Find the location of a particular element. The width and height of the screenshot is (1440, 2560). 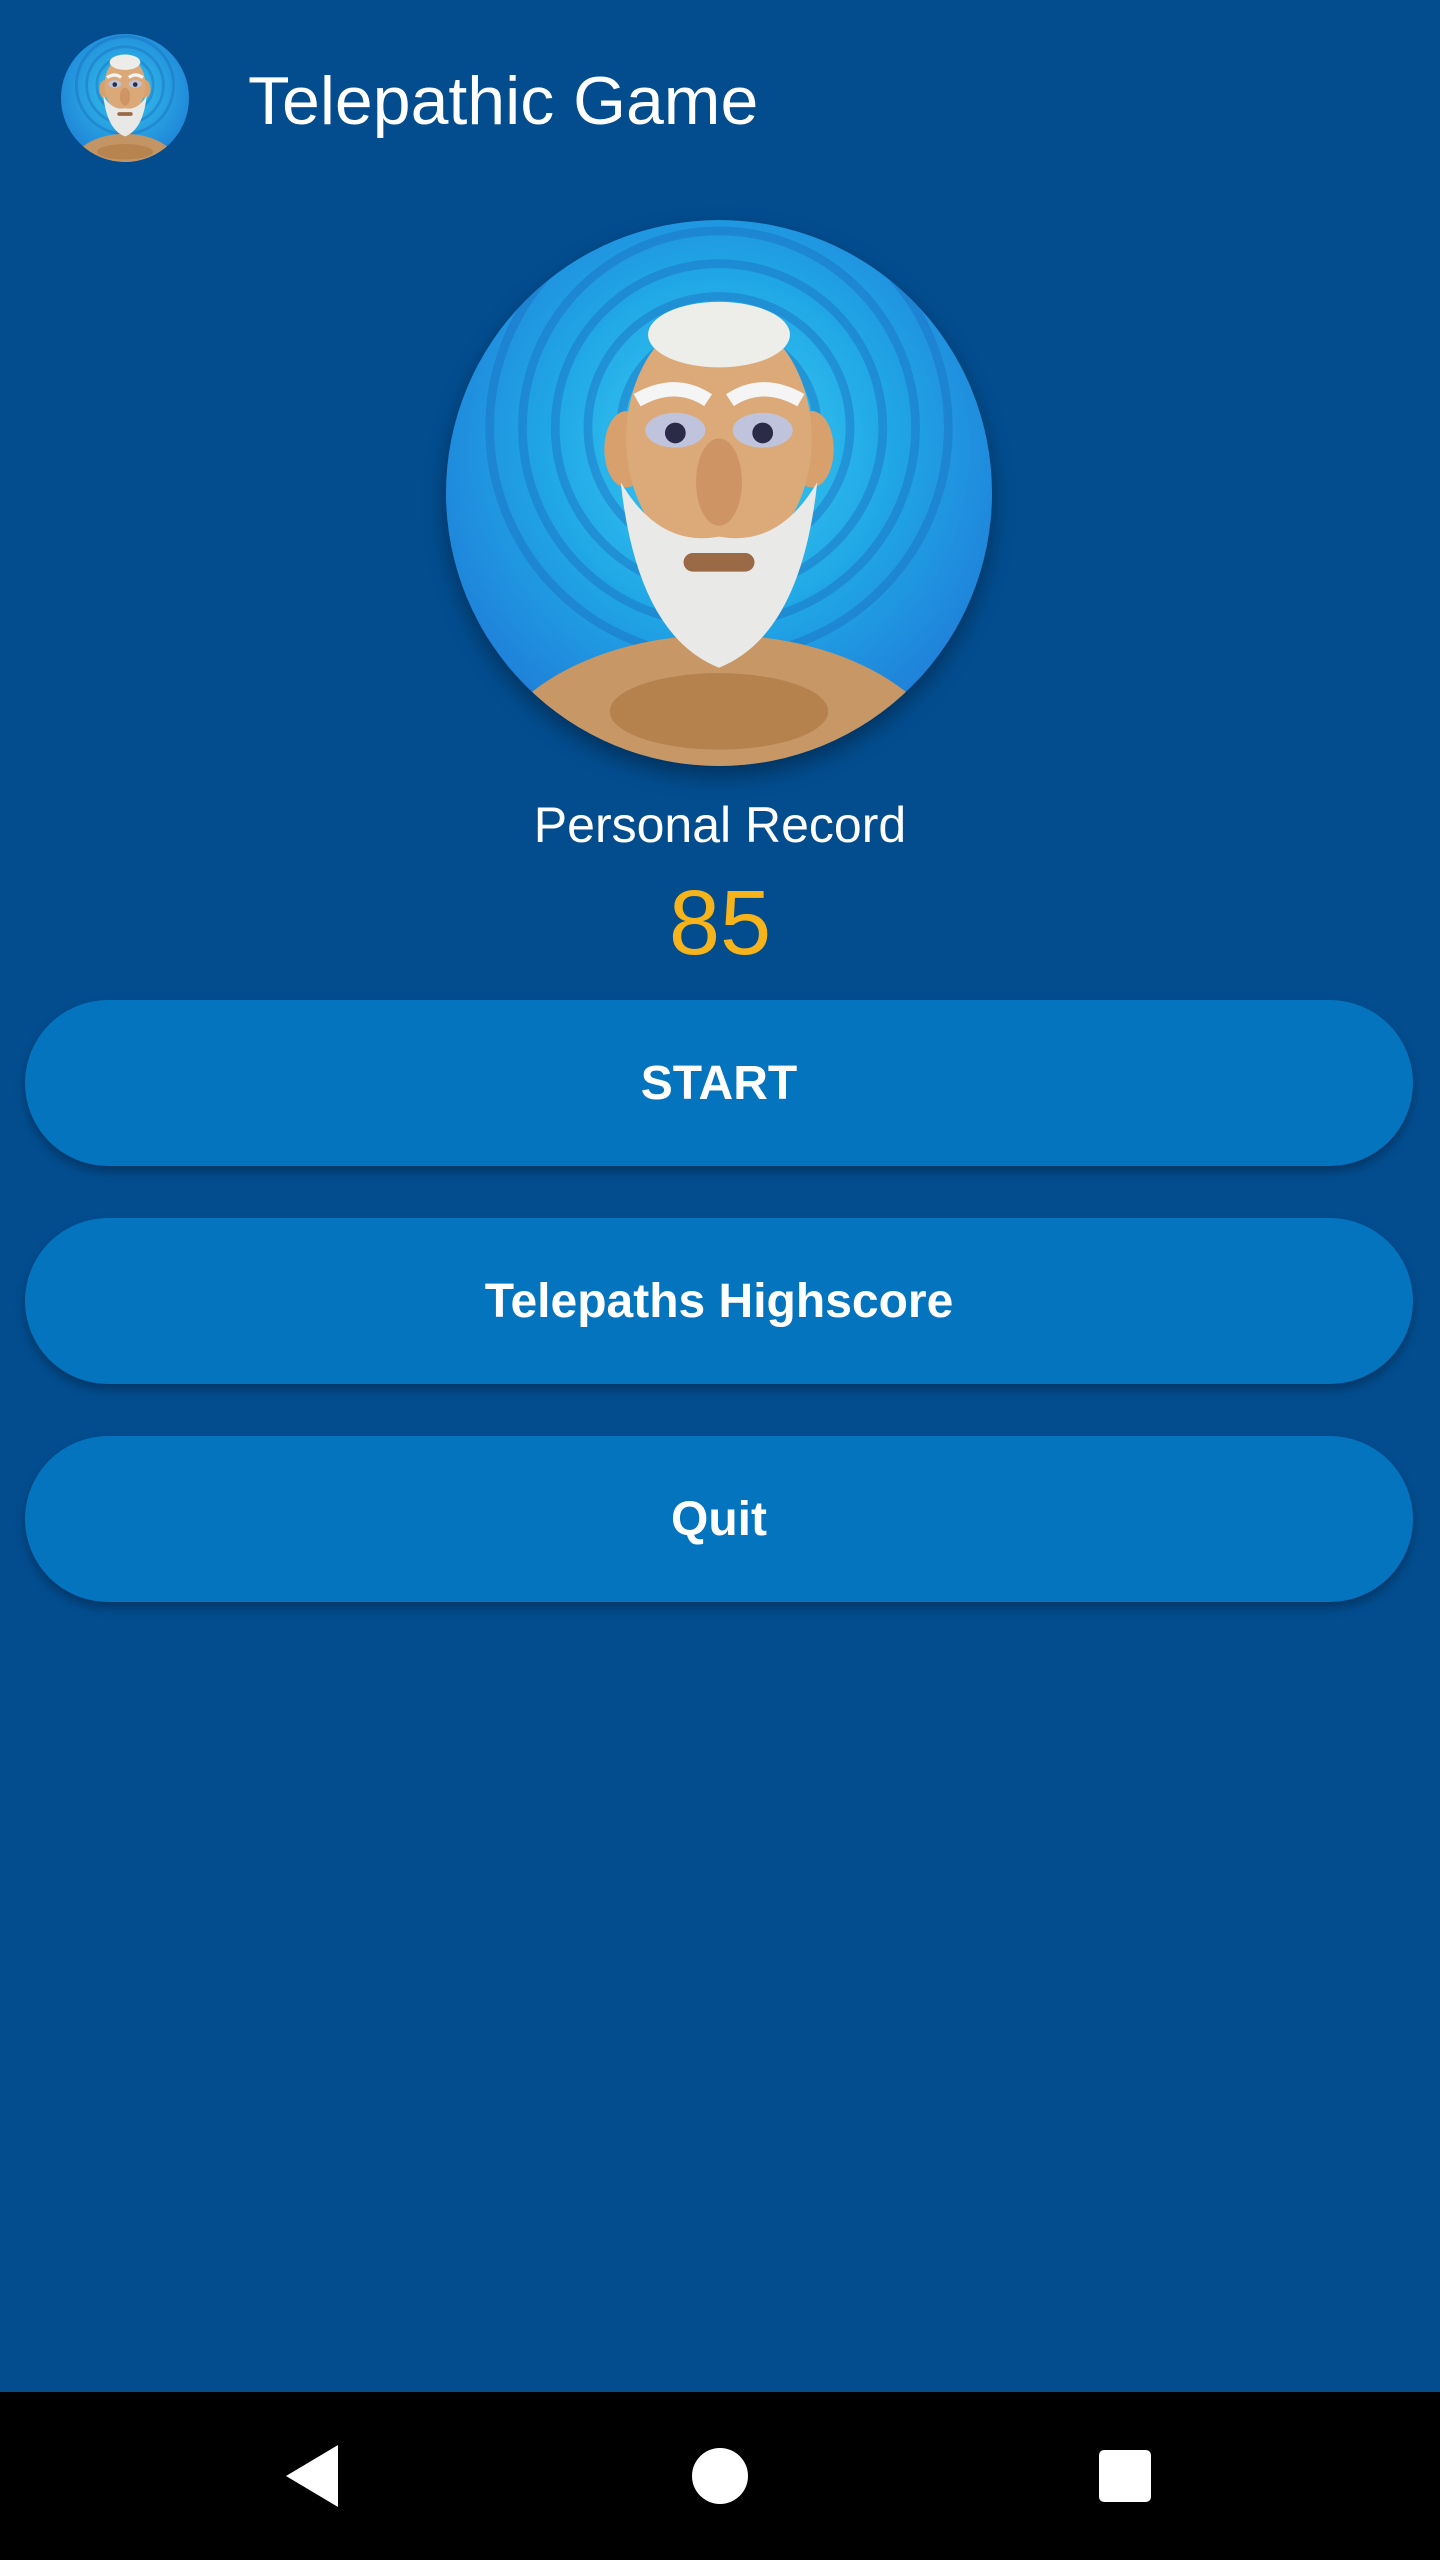

home-button is located at coordinates (720, 2476).